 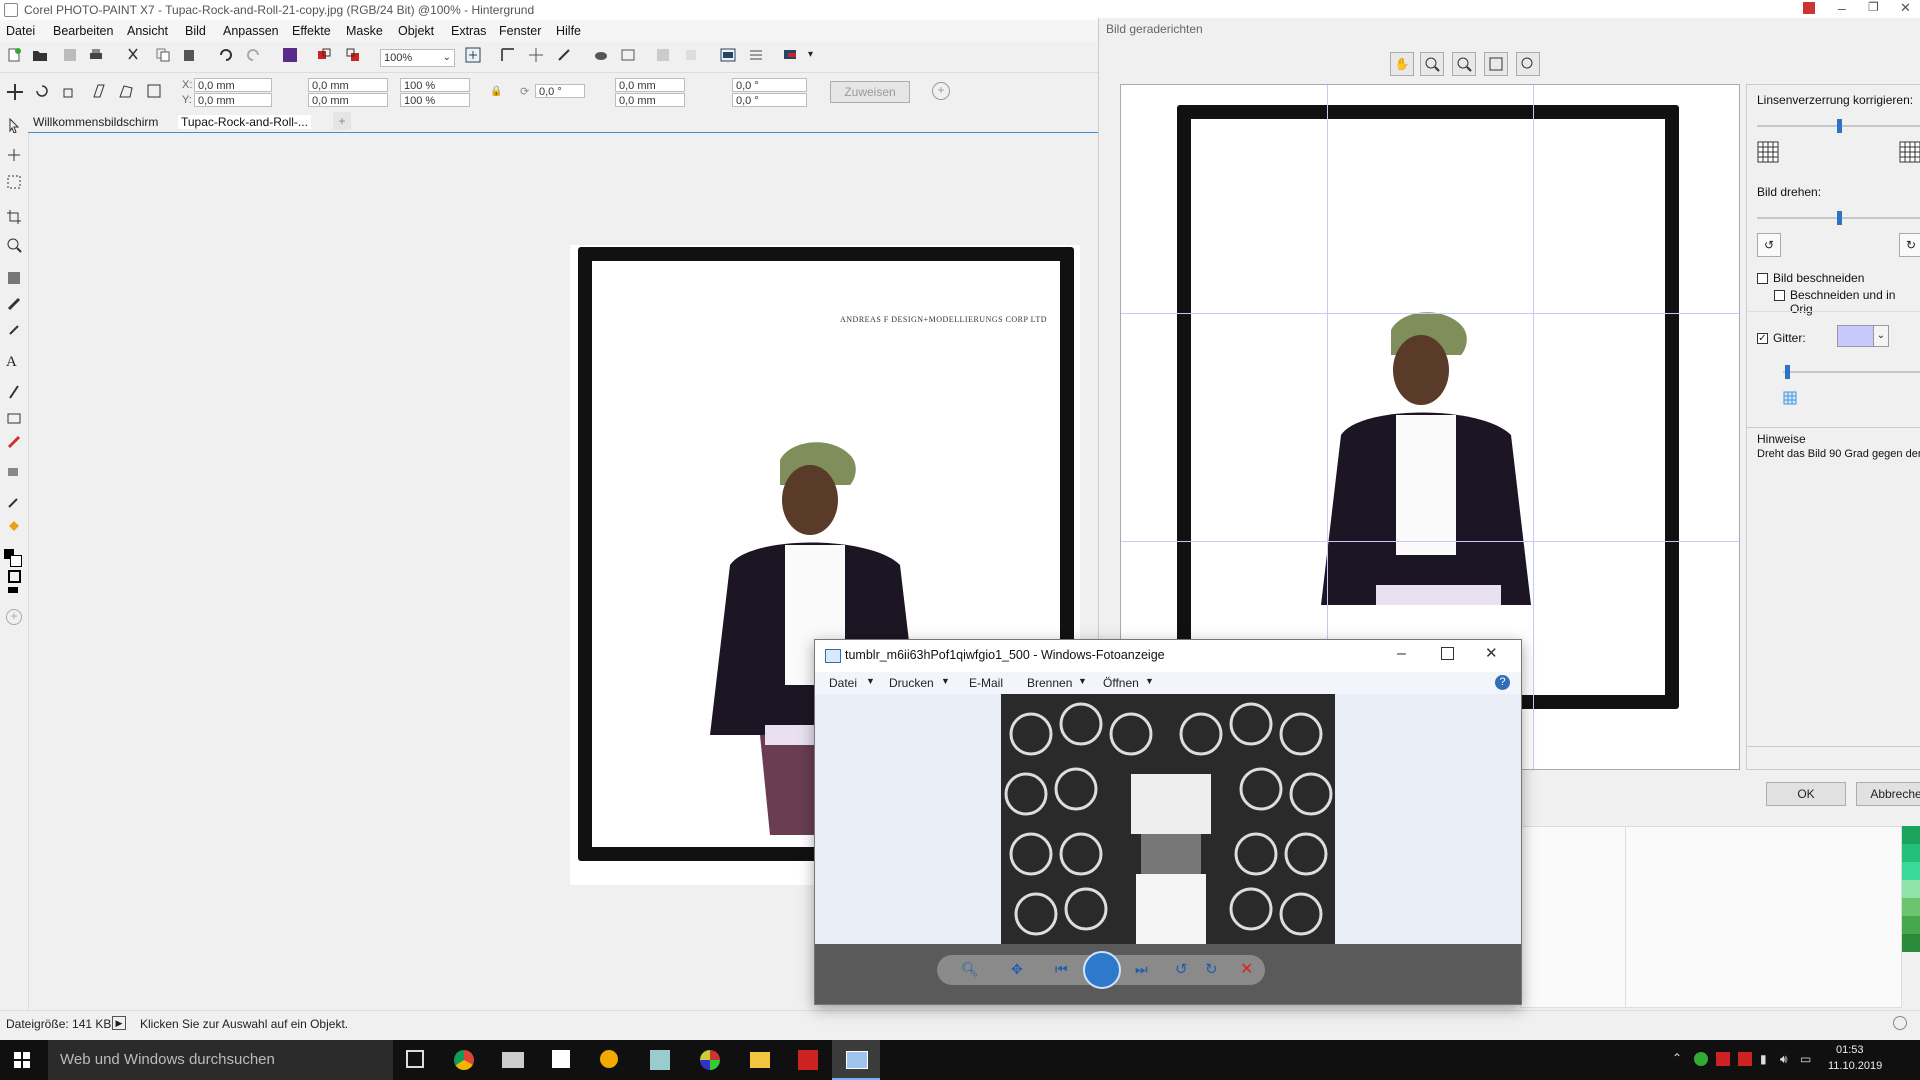 What do you see at coordinates (14, 331) in the screenshot?
I see `eraser-tool-icon` at bounding box center [14, 331].